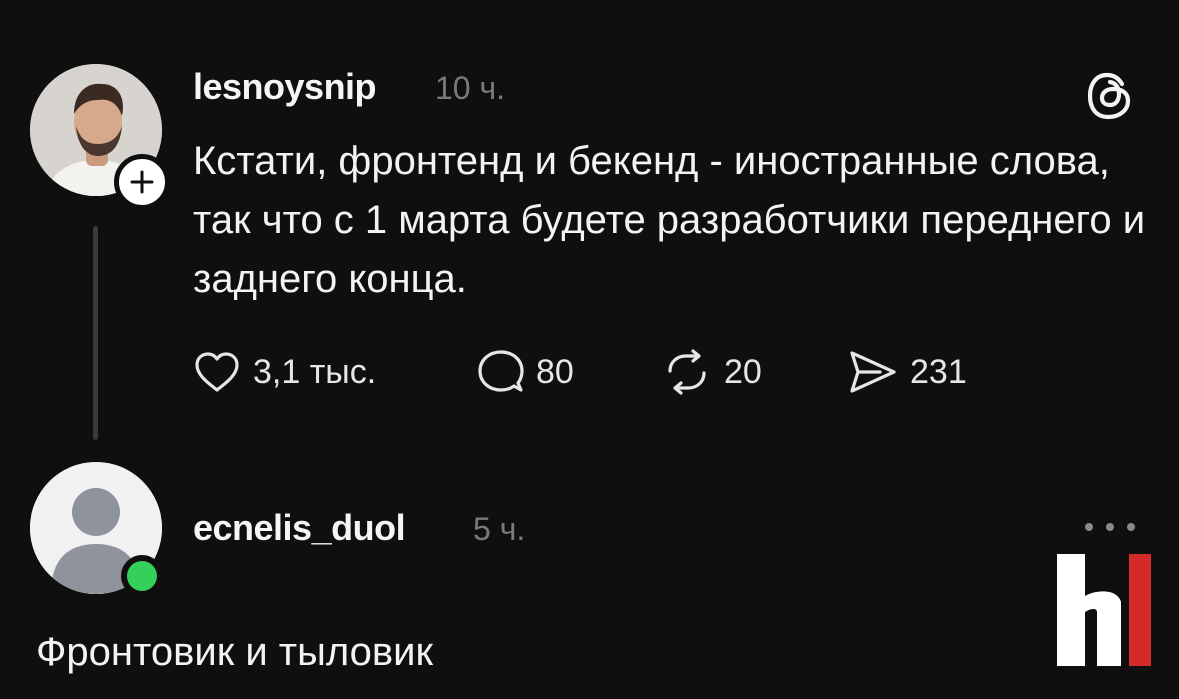  Describe the element at coordinates (938, 371) in the screenshot. I see `share-count: 231` at that location.